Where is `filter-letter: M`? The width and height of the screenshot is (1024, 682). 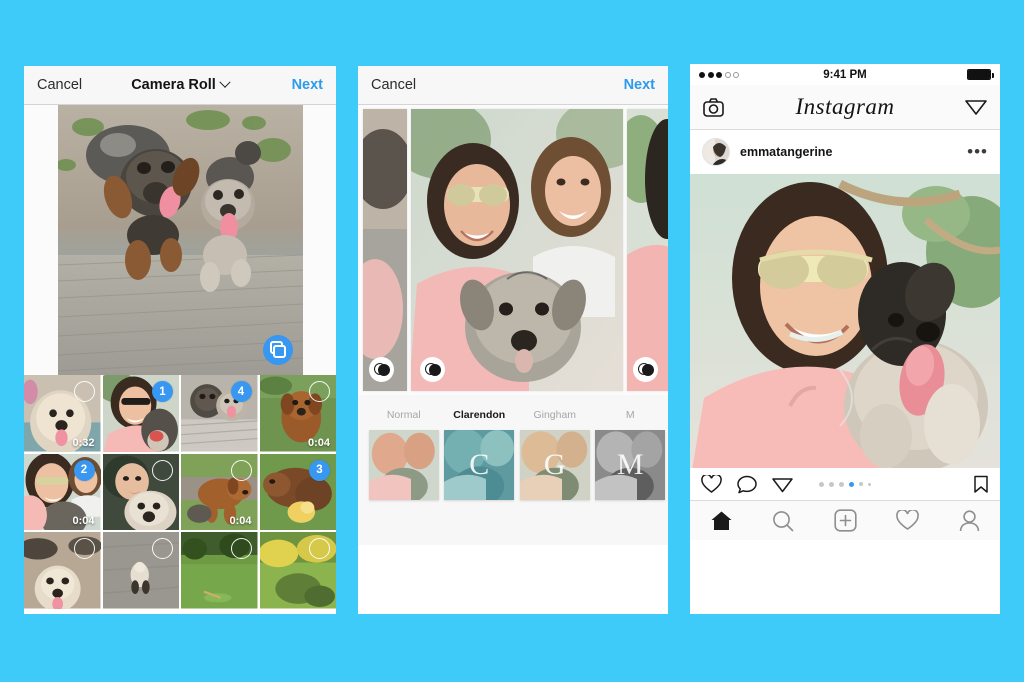
filter-letter: M is located at coordinates (630, 464).